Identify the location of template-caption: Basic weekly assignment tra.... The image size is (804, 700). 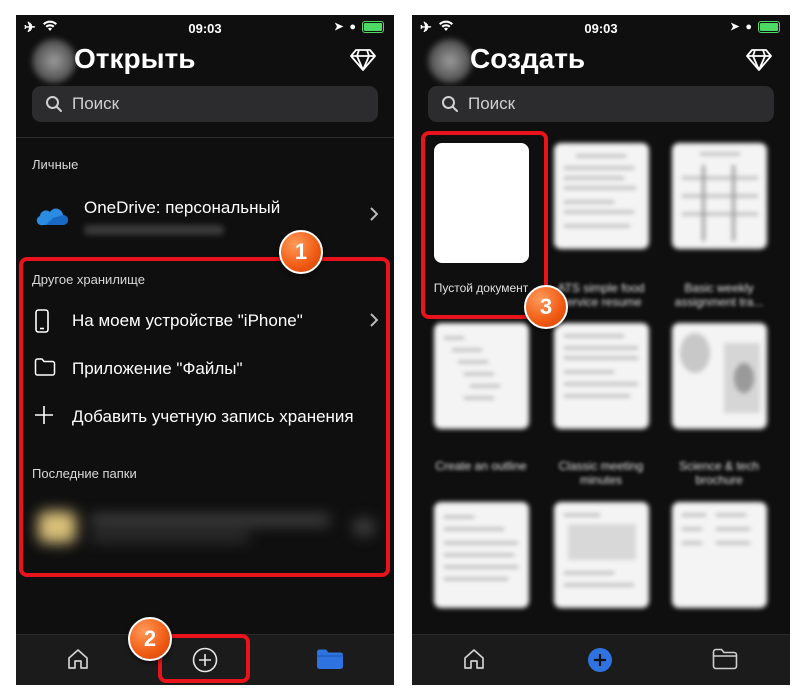
(719, 295).